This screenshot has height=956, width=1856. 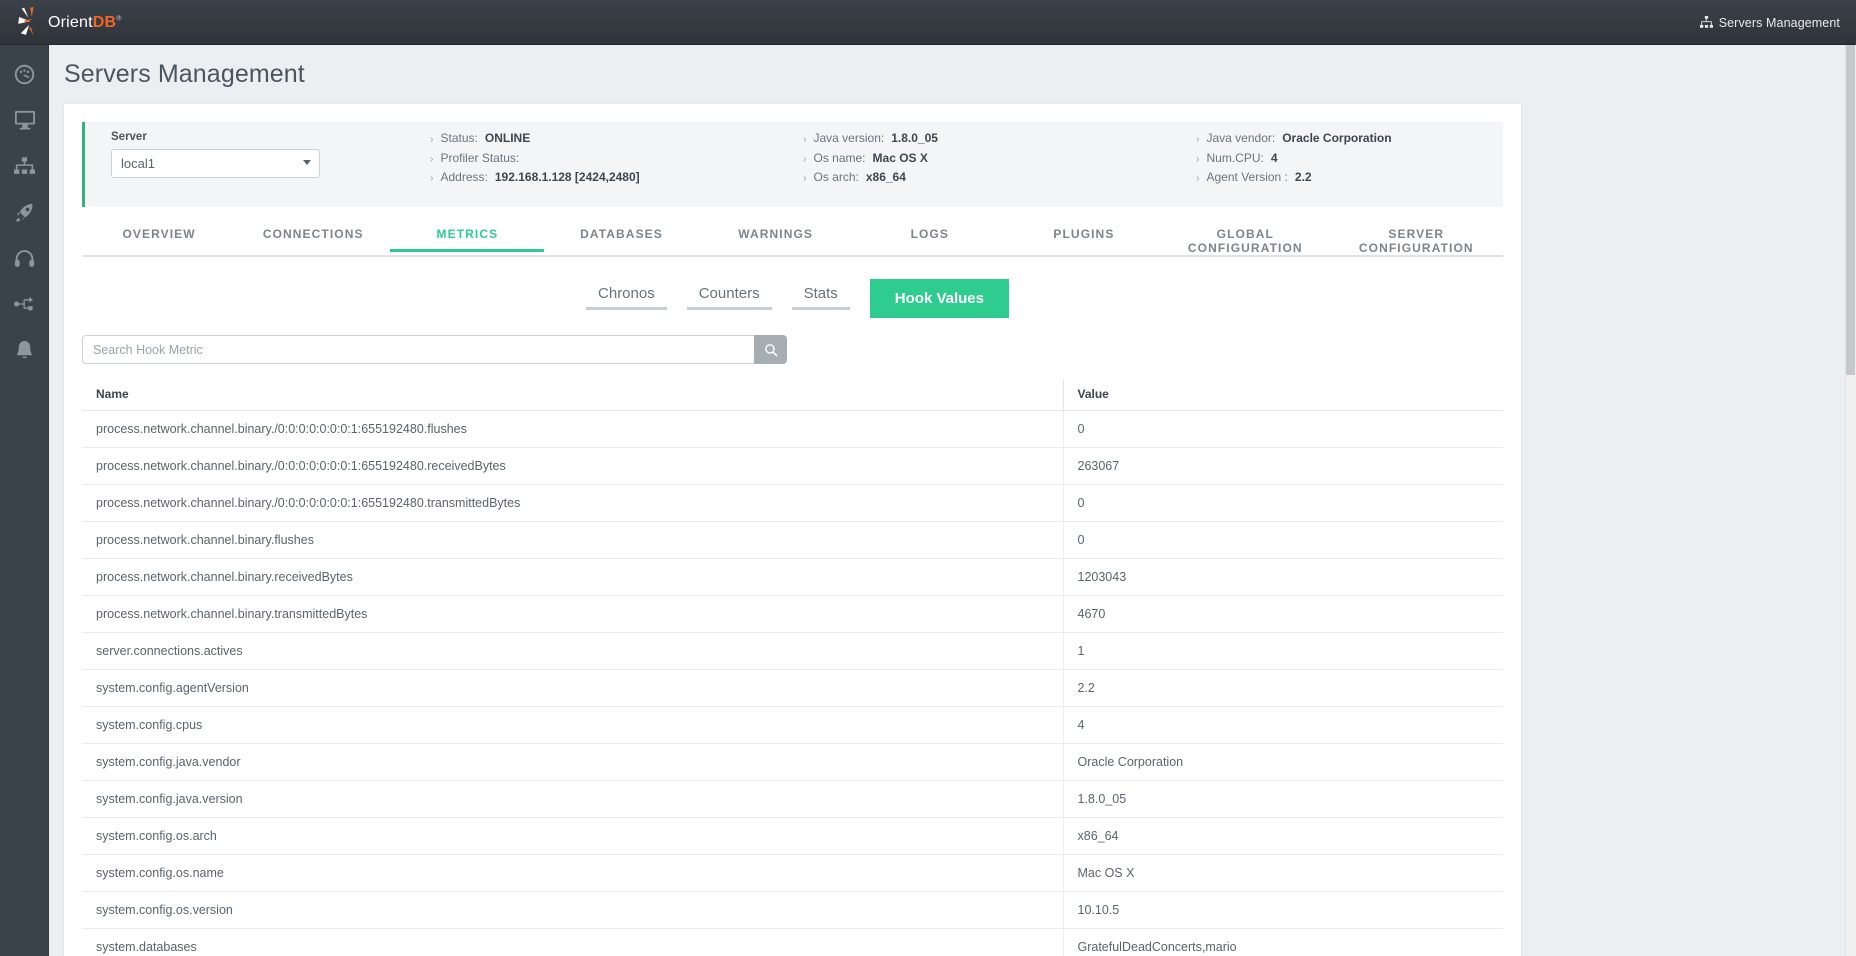 What do you see at coordinates (854, 177) in the screenshot?
I see `info-os-arch: › Os arch: x86_64` at bounding box center [854, 177].